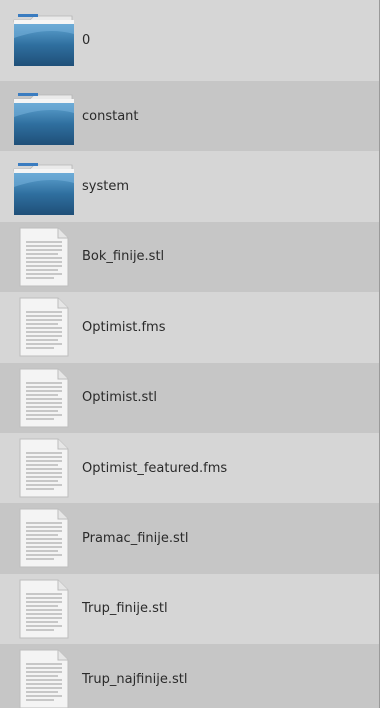 The height and width of the screenshot is (708, 380). What do you see at coordinates (189, 676) in the screenshot?
I see `list-item-file: Trup_najfinije.stl` at bounding box center [189, 676].